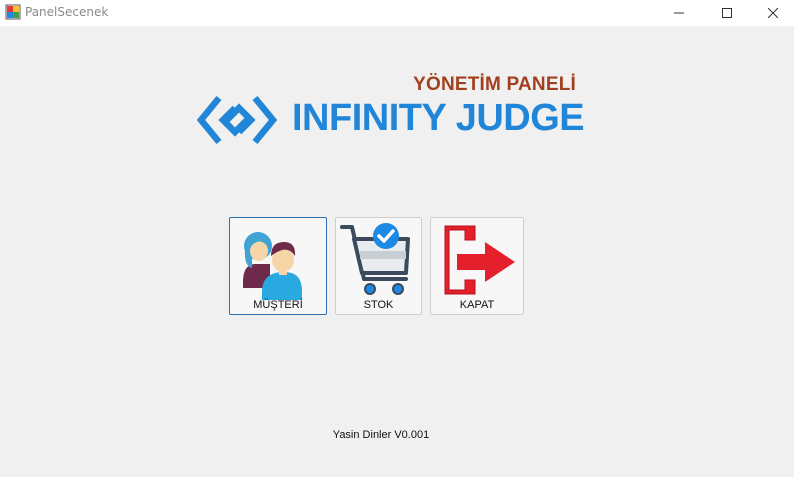 This screenshot has height=477, width=794. Describe the element at coordinates (237, 120) in the screenshot. I see `infinity-judge-logo-icon` at that location.